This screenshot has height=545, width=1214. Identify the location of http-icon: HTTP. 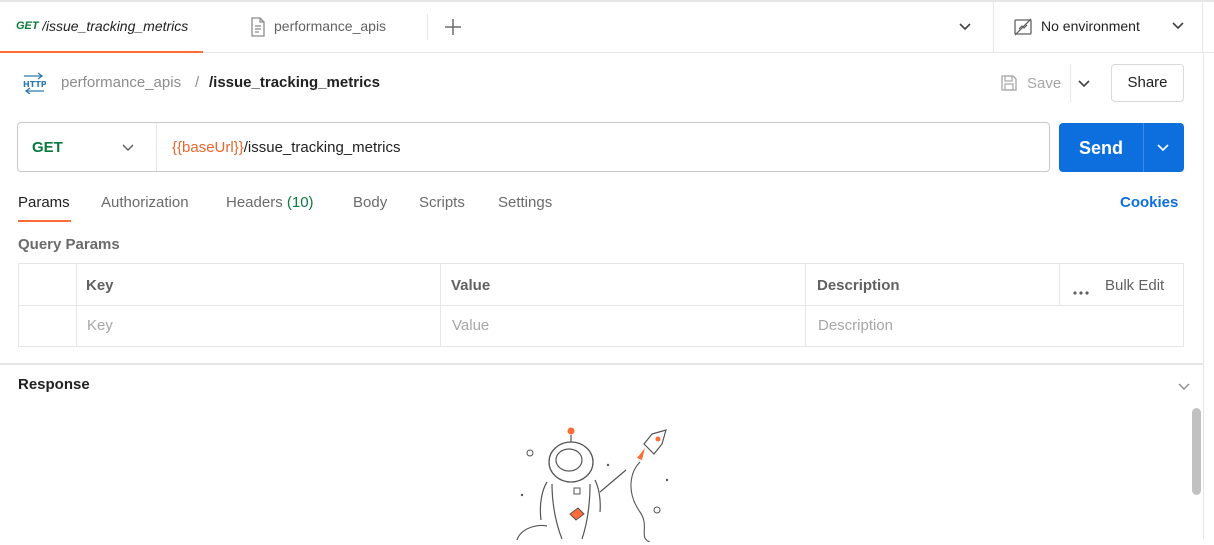
(34, 84).